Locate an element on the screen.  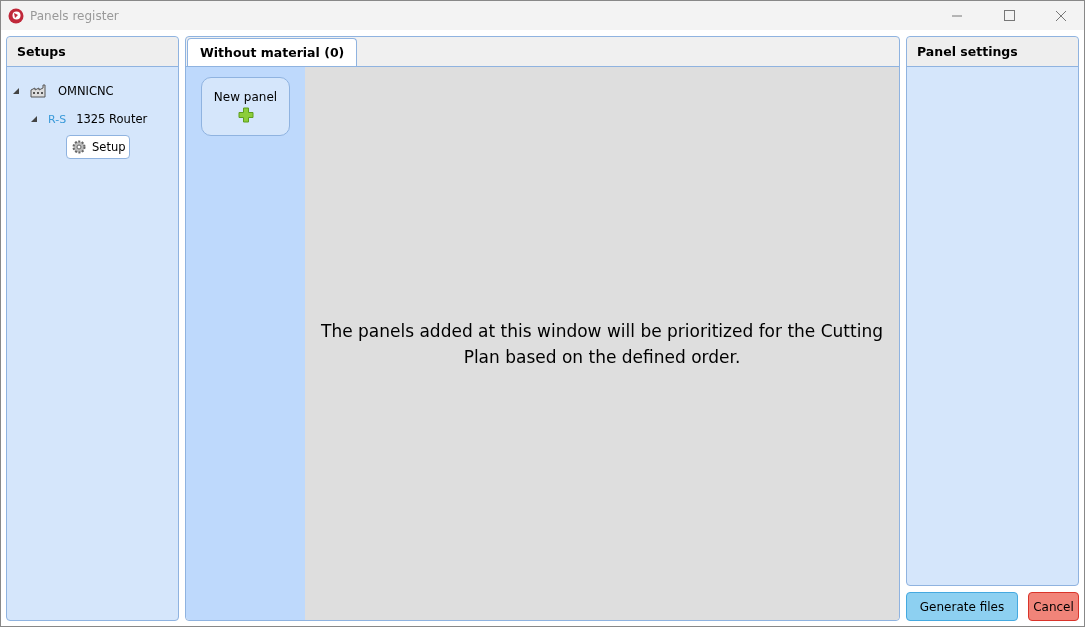
generate-button: Generate files is located at coordinates (962, 606).